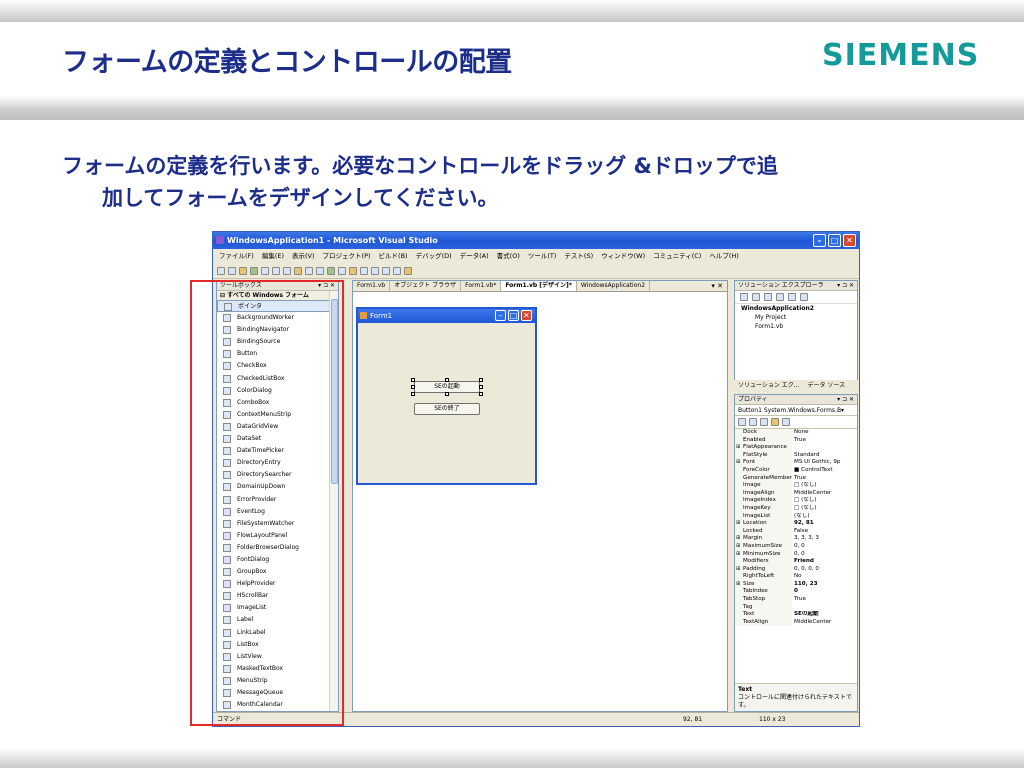 The height and width of the screenshot is (768, 1024). What do you see at coordinates (298, 271) in the screenshot?
I see `paste-icon` at bounding box center [298, 271].